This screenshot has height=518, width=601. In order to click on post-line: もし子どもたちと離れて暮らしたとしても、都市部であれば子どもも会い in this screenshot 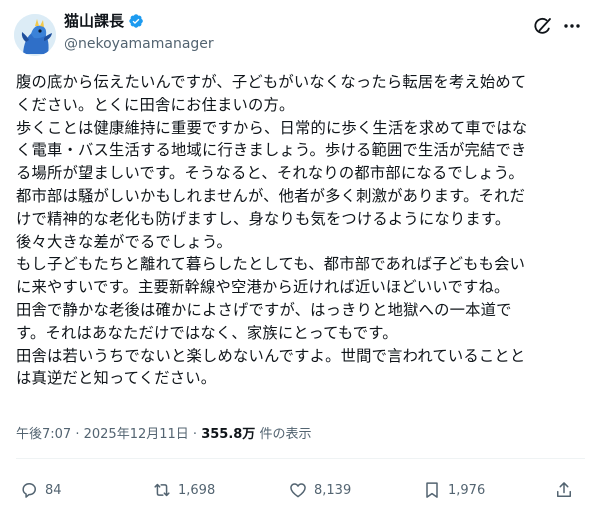, I will do `click(271, 264)`.